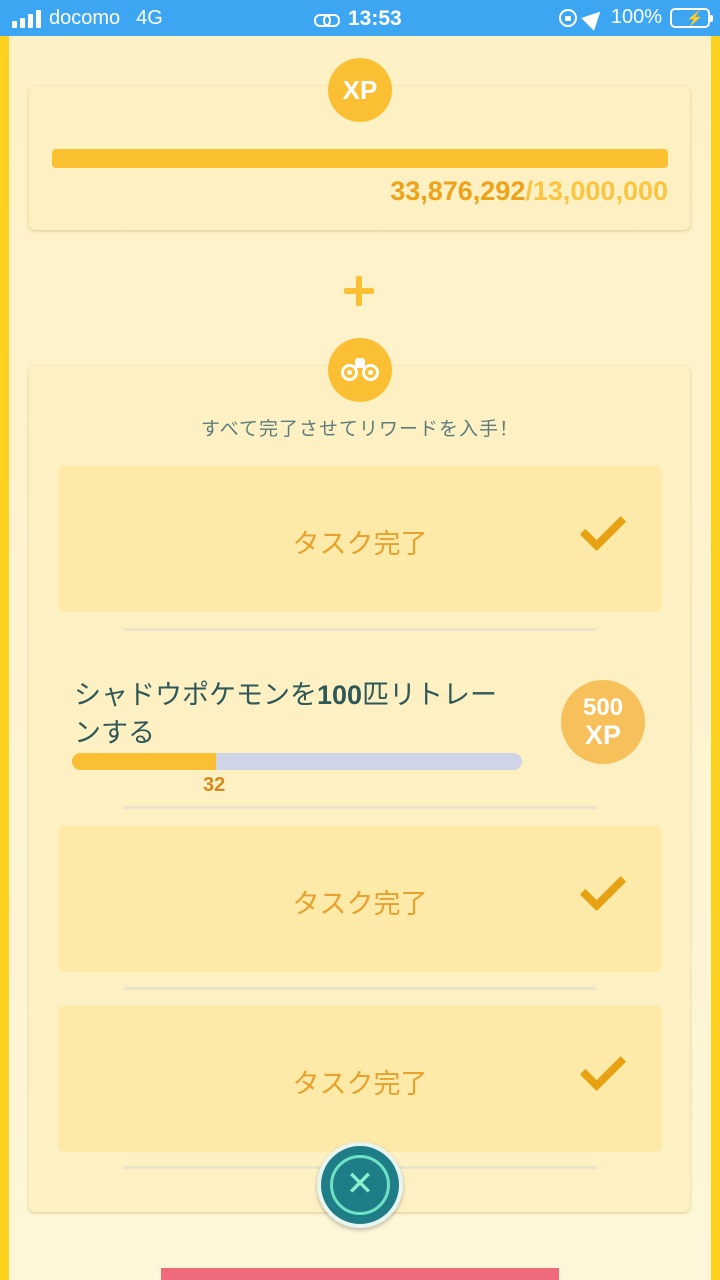 This screenshot has height=1280, width=720. What do you see at coordinates (567, 17) in the screenshot?
I see `rotation-lock-icon` at bounding box center [567, 17].